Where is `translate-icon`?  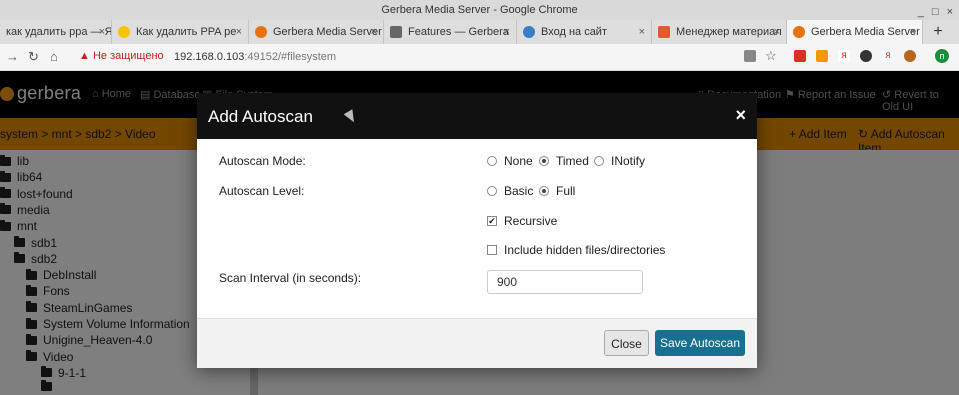 translate-icon is located at coordinates (750, 56).